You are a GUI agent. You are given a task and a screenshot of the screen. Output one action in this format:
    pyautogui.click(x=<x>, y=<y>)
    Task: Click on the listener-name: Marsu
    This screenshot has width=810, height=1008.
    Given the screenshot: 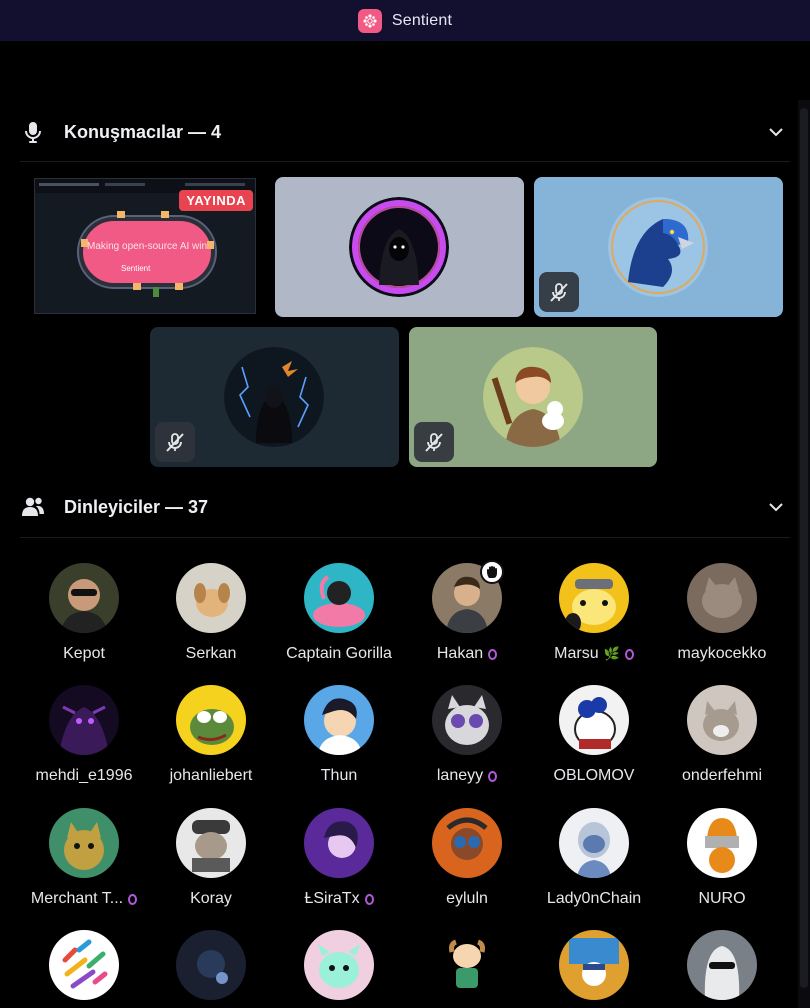 What is the action you would take?
    pyautogui.click(x=576, y=653)
    